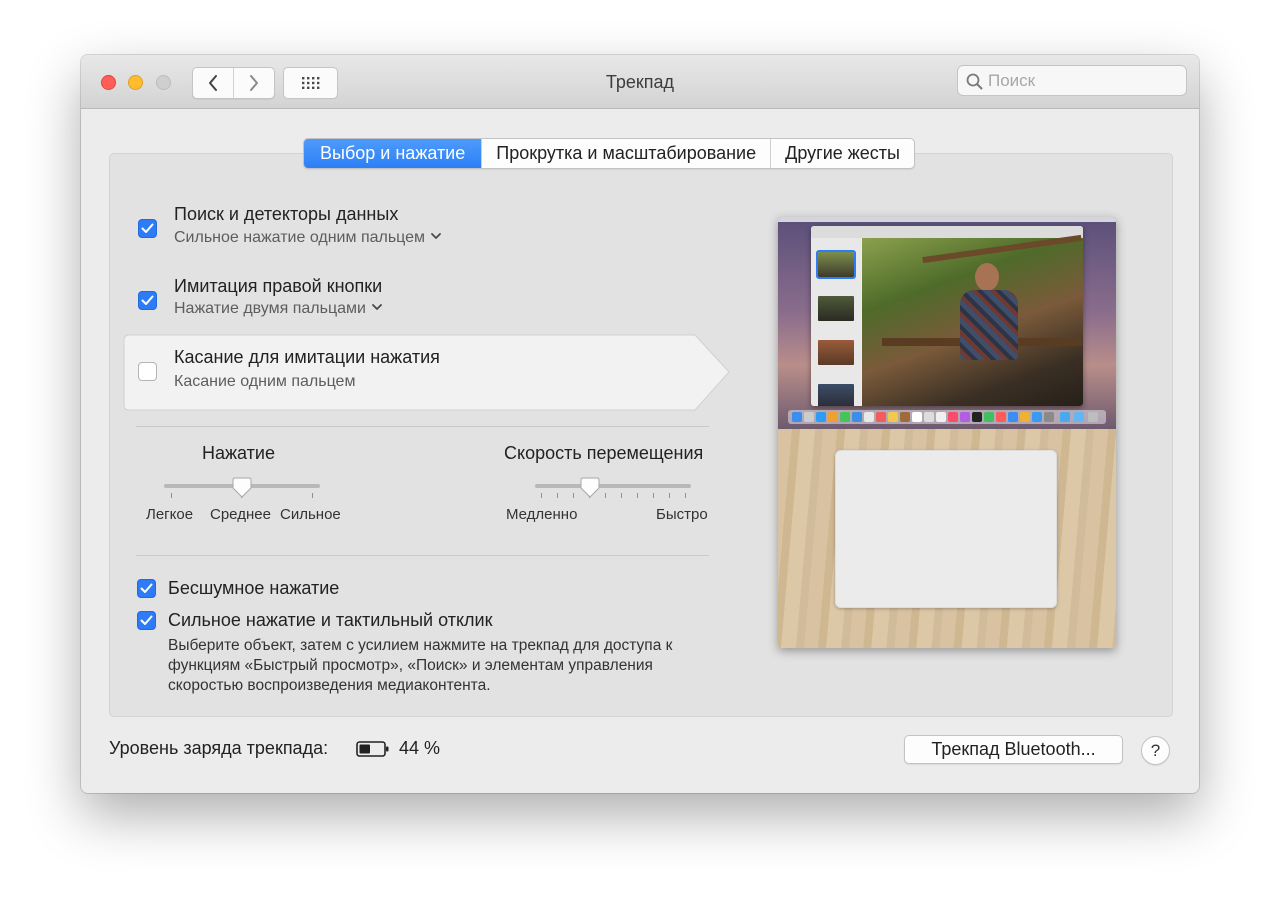 The height and width of the screenshot is (900, 1280). Describe the element at coordinates (330, 620) in the screenshot. I see `force-click-title: Сильное нажатие и тактильный отклик` at that location.